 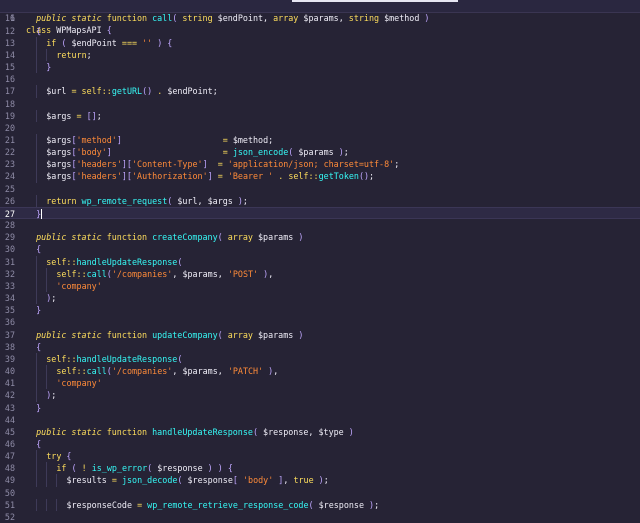 What do you see at coordinates (320, 517) in the screenshot?
I see `code-line: 52` at bounding box center [320, 517].